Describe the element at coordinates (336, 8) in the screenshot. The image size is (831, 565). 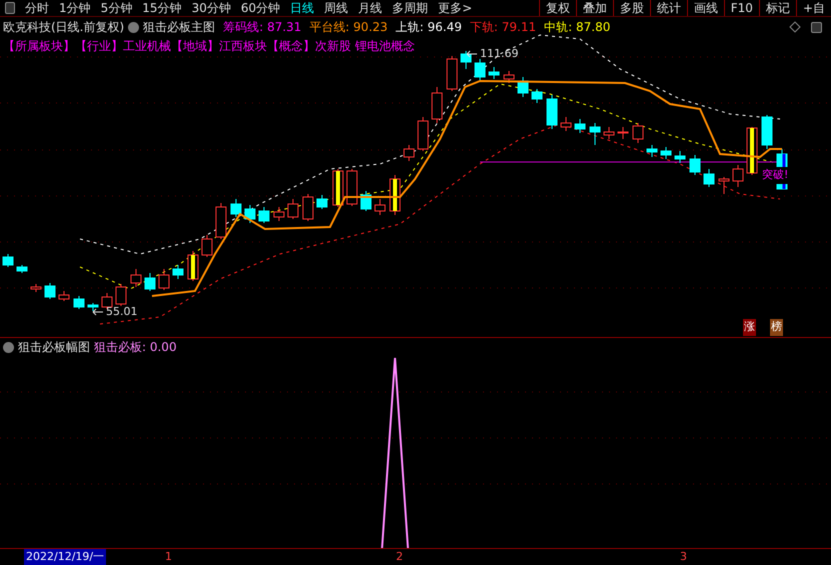
I see `period-tab: 周线` at that location.